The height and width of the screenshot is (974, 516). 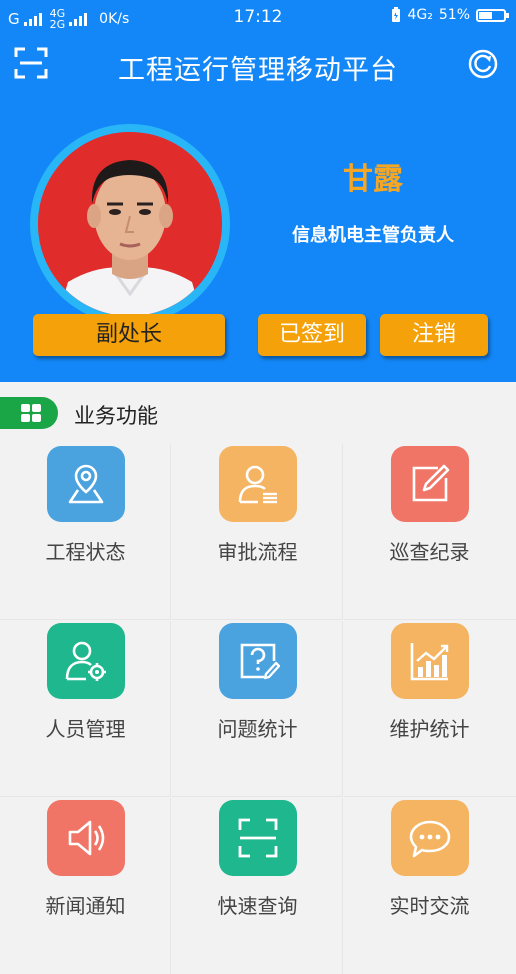 What do you see at coordinates (258, 17) in the screenshot?
I see `status-bar: G 4G 2G 0K/s 17:12 4G₂ 51%` at bounding box center [258, 17].